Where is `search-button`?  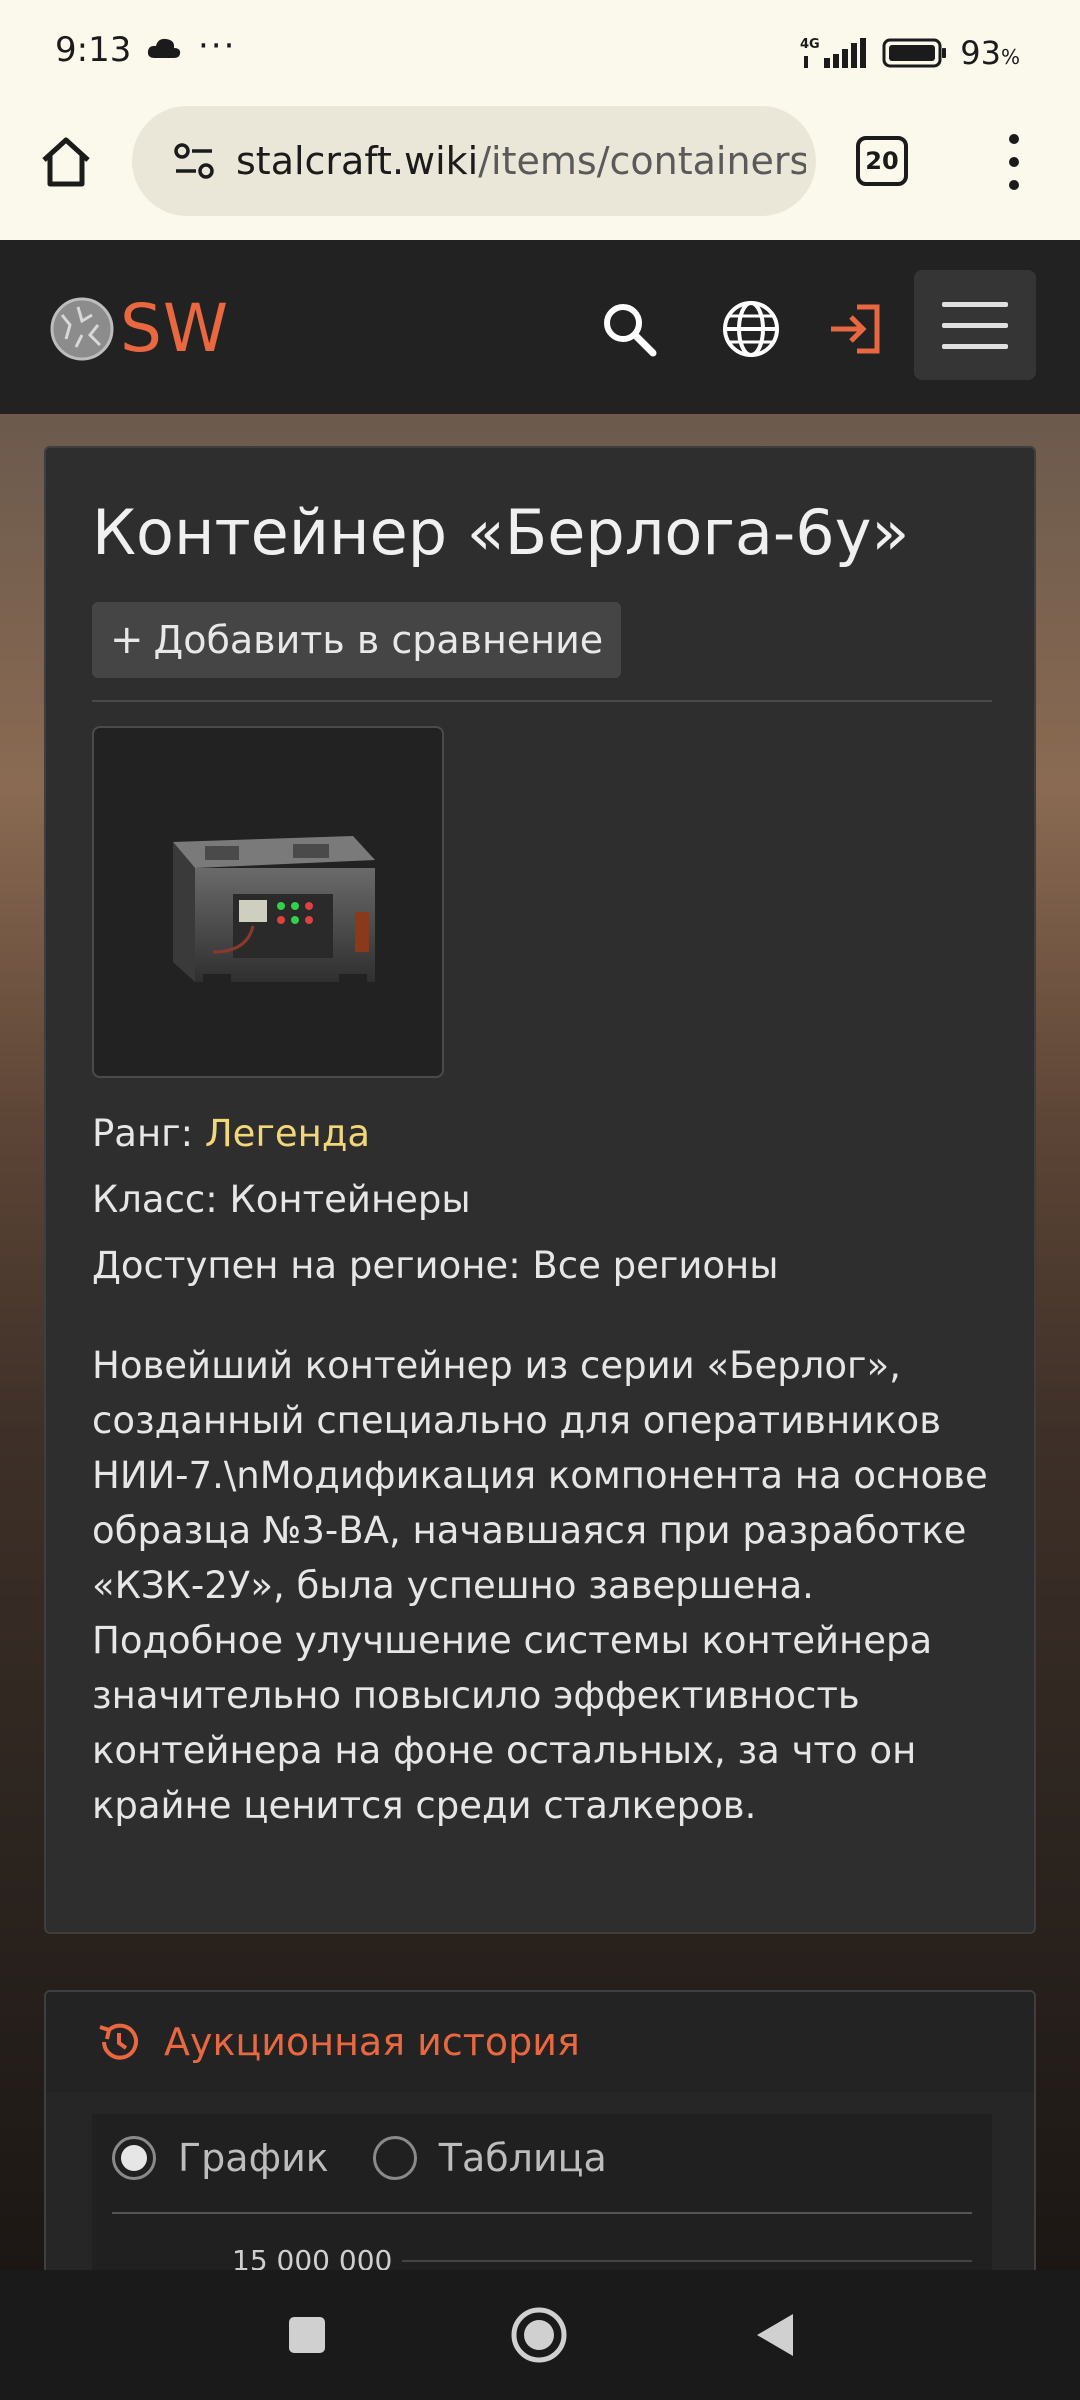
search-button is located at coordinates (629, 329).